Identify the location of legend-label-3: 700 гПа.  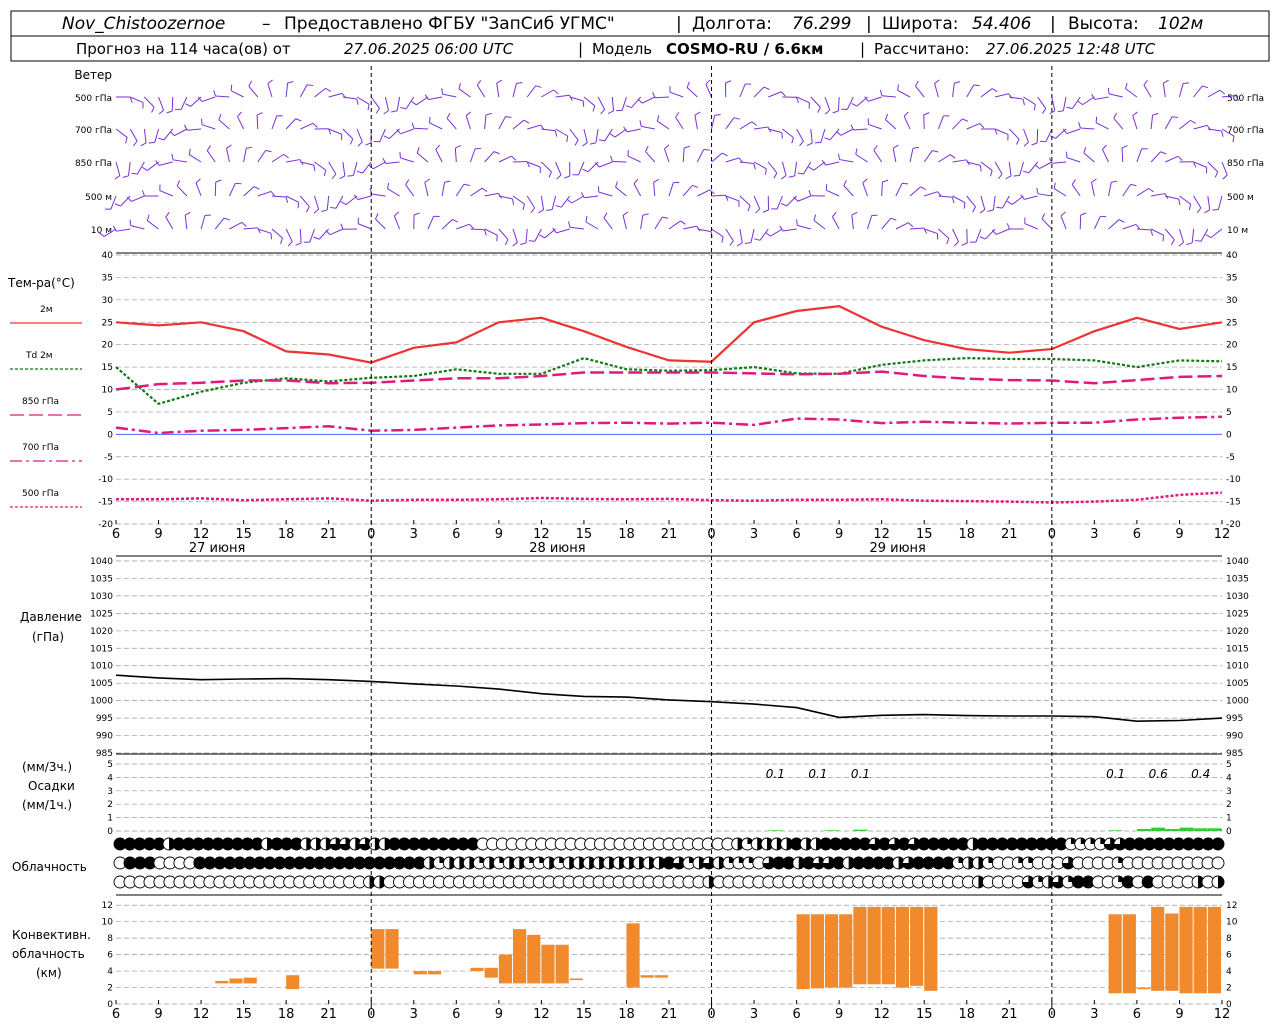
(40, 448).